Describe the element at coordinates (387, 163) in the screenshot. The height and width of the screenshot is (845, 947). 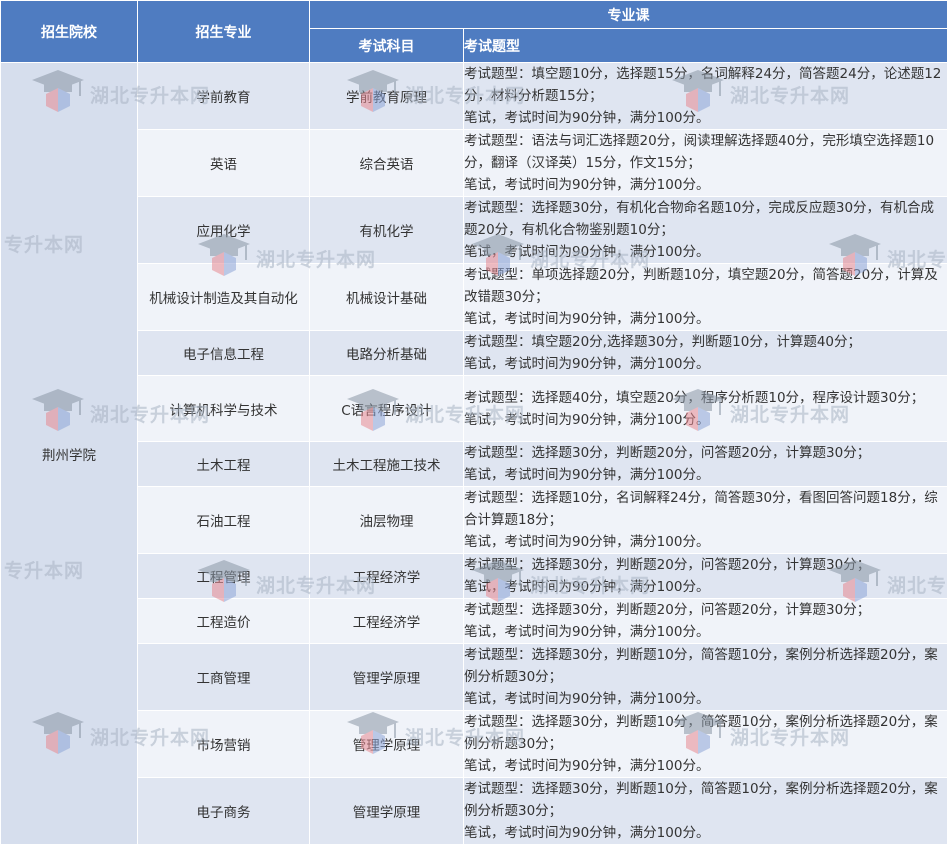
I see `subject-cell: 综合英语` at that location.